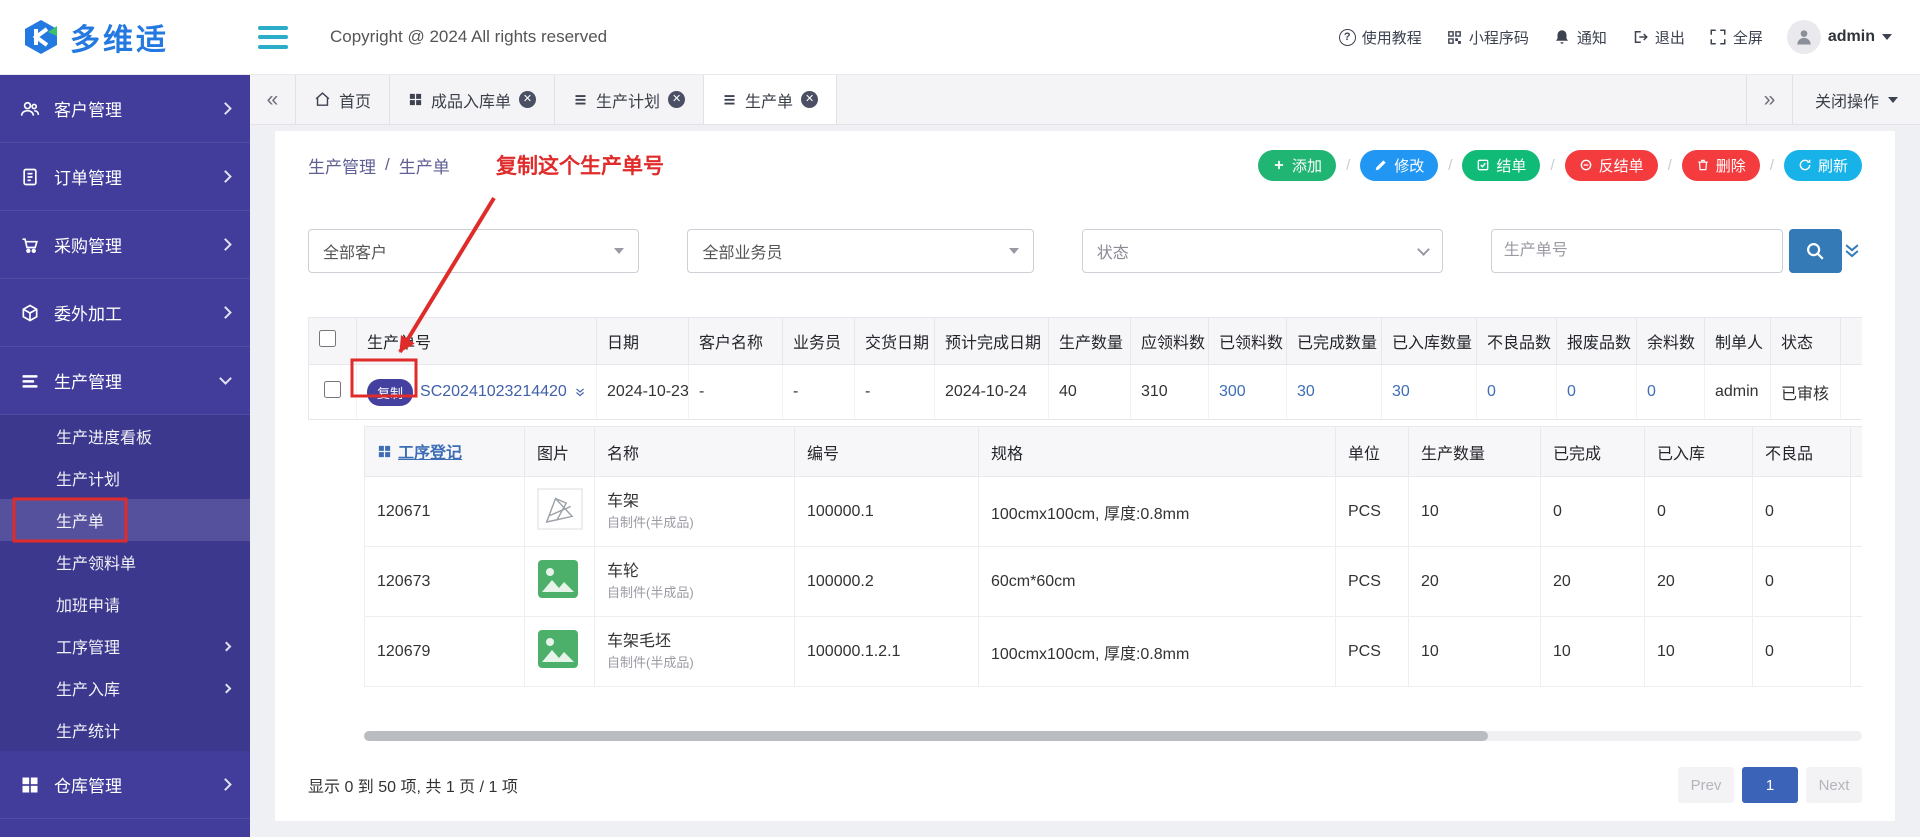 The width and height of the screenshot is (1920, 837). I want to click on refresh-button: 刷新, so click(1822, 165).